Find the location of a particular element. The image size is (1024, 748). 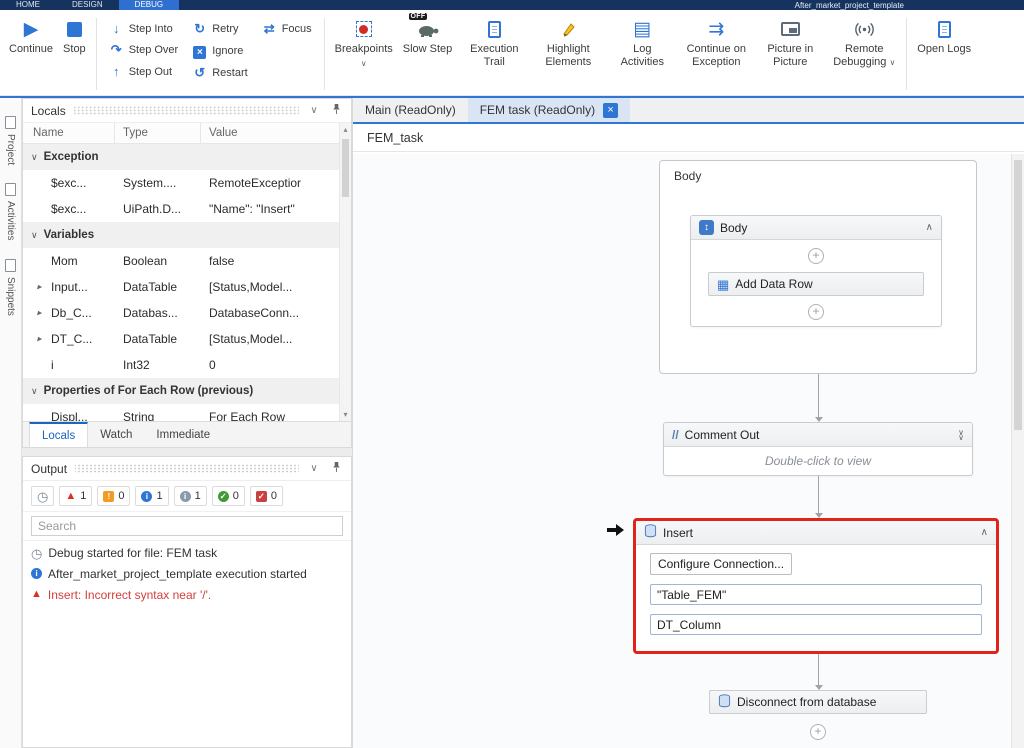

comment-out-activity: // Comment Out ∨ ∨ Double-click to view is located at coordinates (818, 449).